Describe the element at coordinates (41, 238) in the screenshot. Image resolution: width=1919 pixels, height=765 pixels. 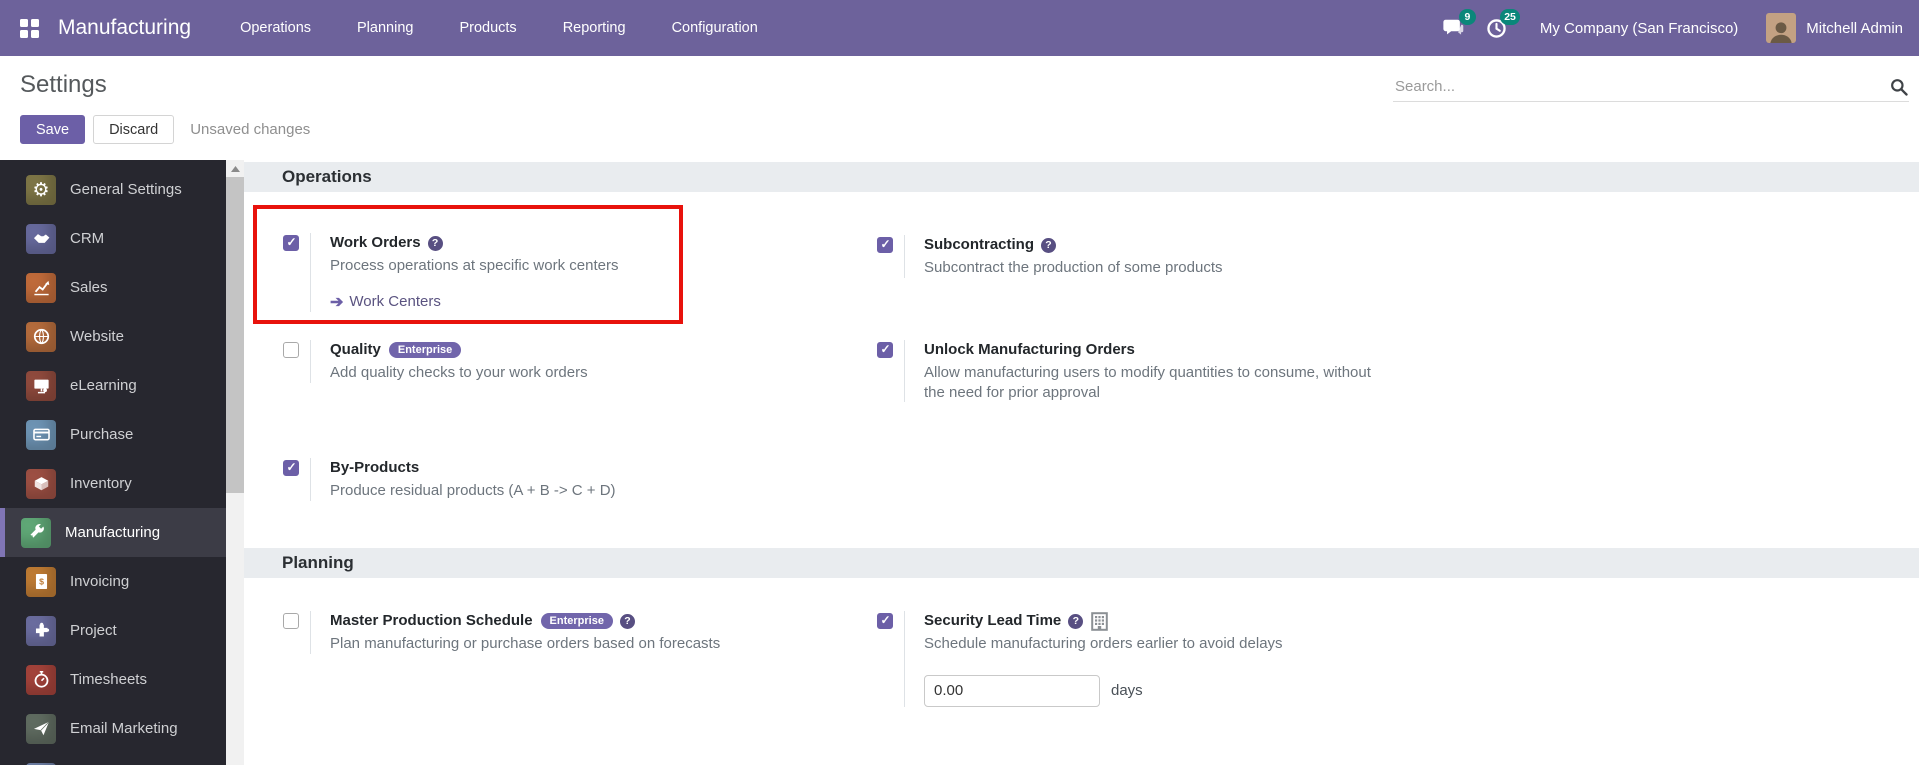
I see `handshake-icon` at that location.